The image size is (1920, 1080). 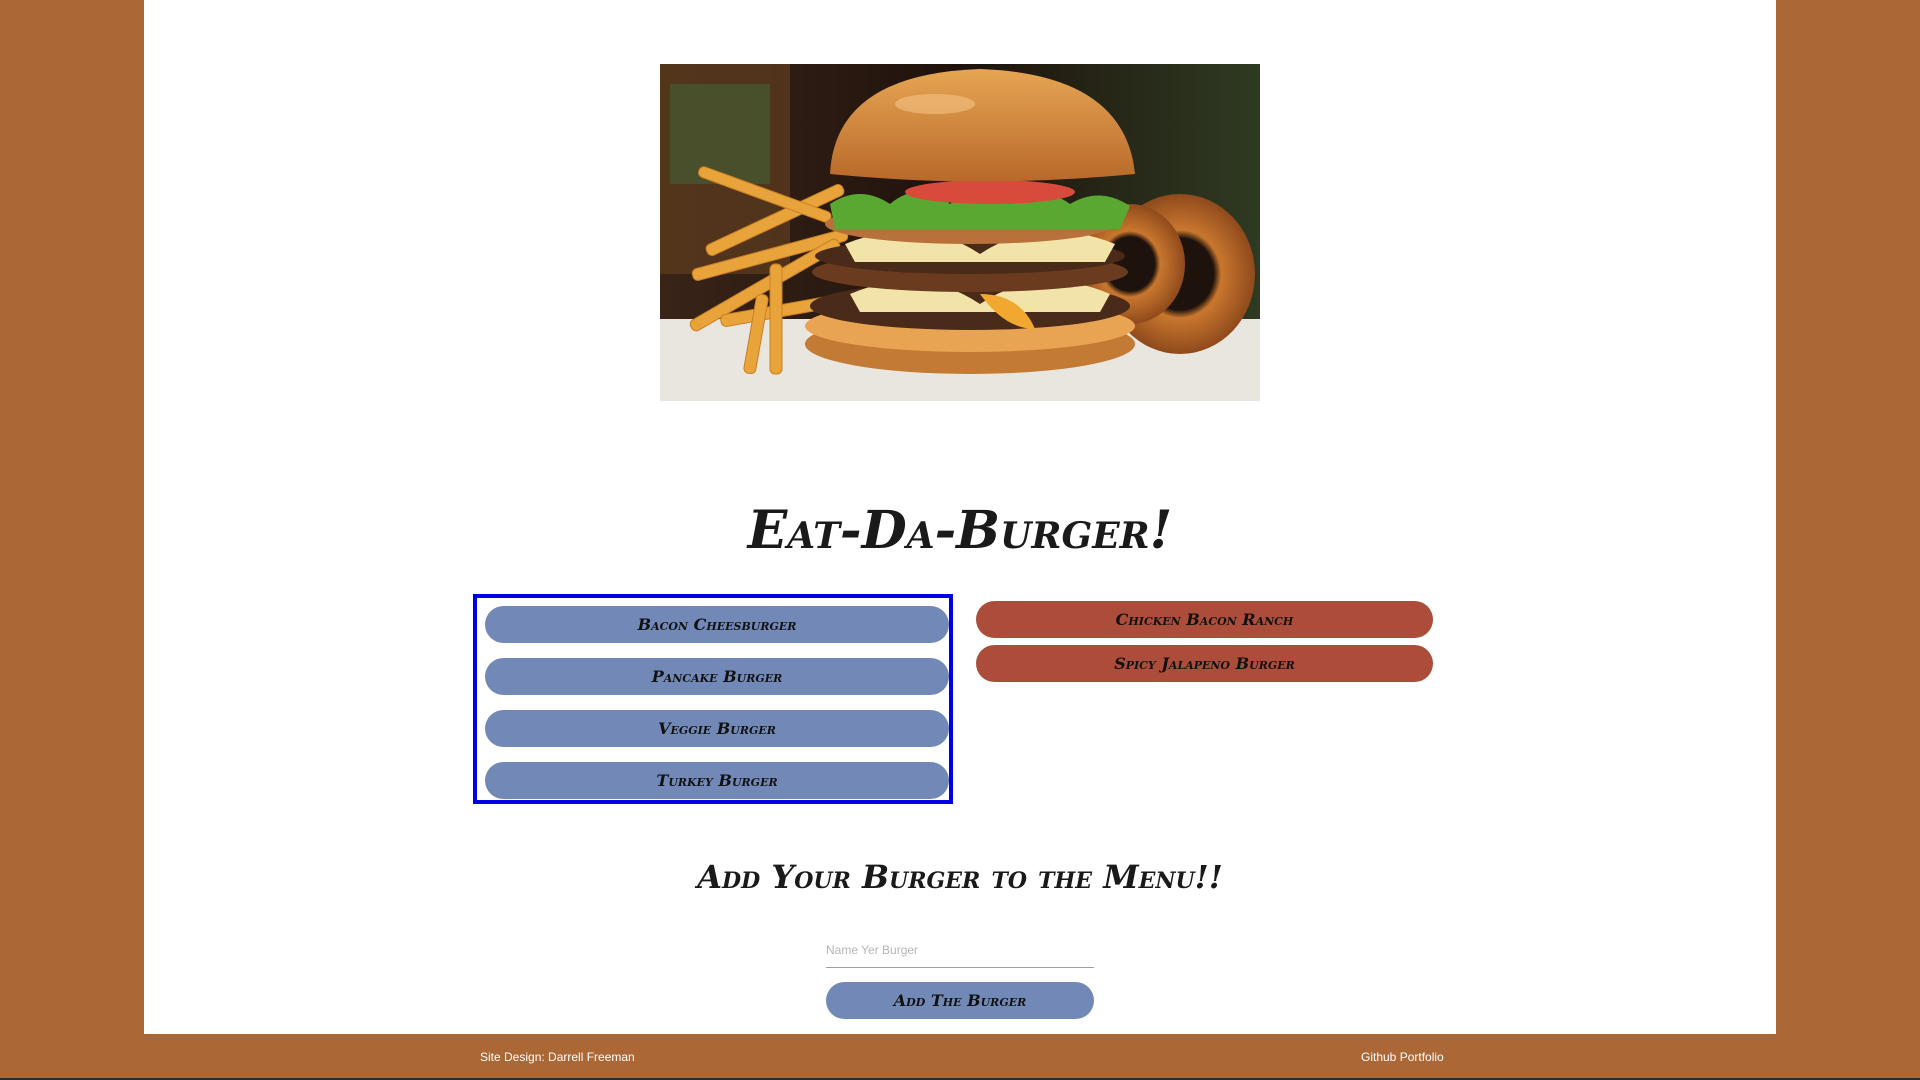 What do you see at coordinates (960, 530) in the screenshot?
I see `page-title: Eat-Da-Burger!` at bounding box center [960, 530].